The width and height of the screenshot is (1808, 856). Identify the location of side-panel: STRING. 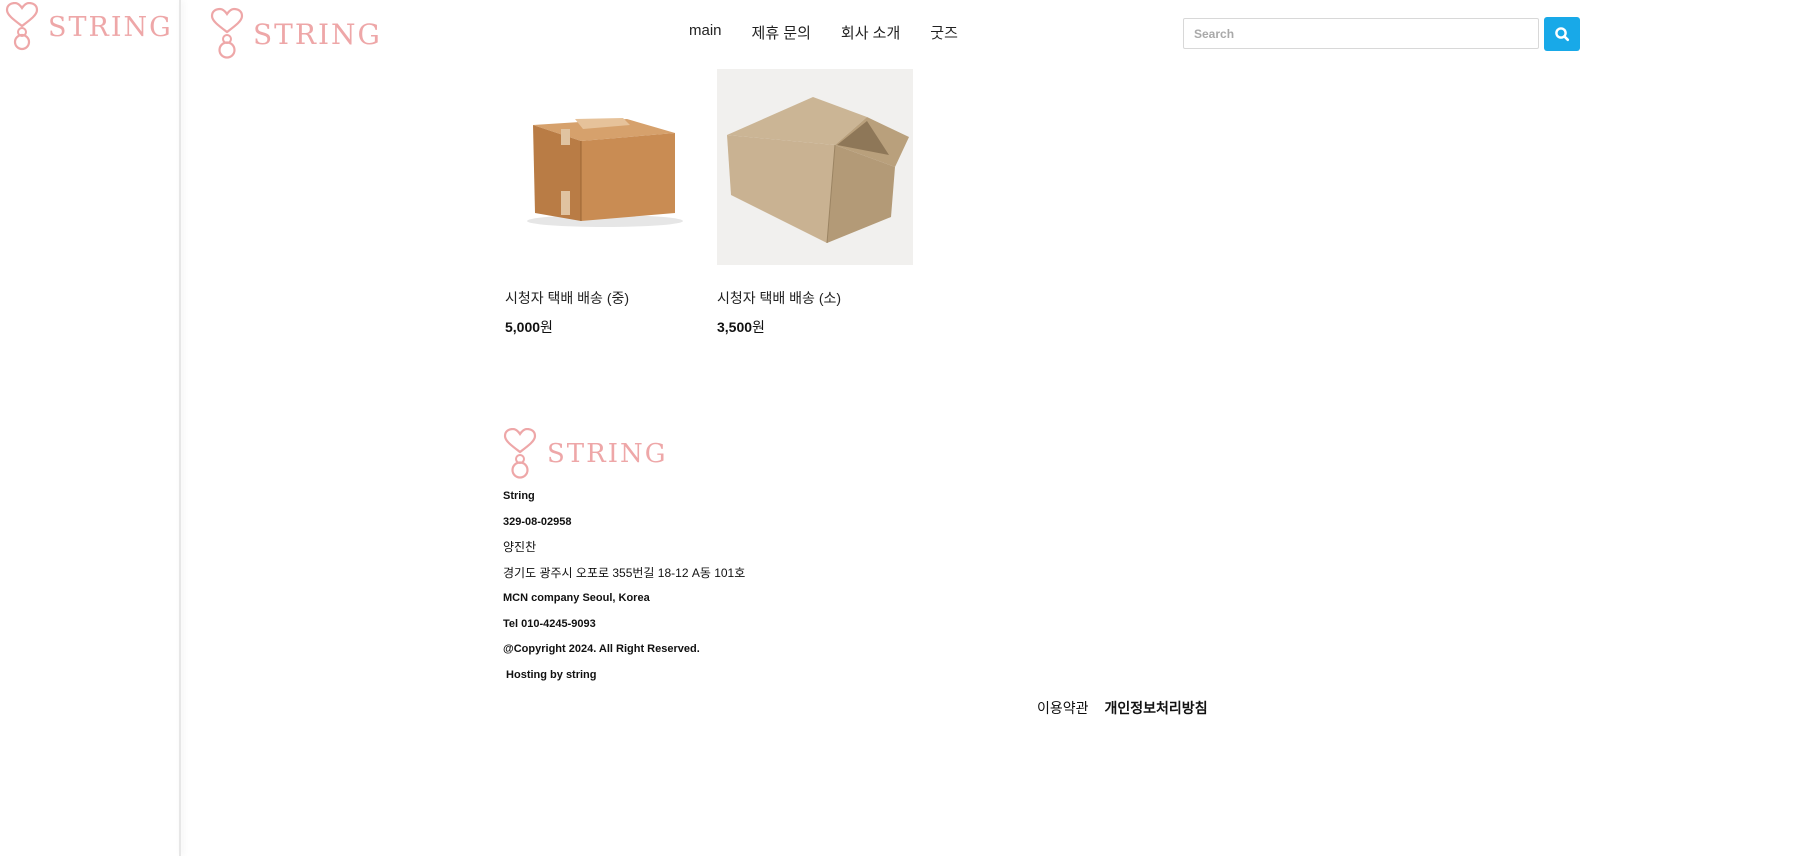
(90, 428).